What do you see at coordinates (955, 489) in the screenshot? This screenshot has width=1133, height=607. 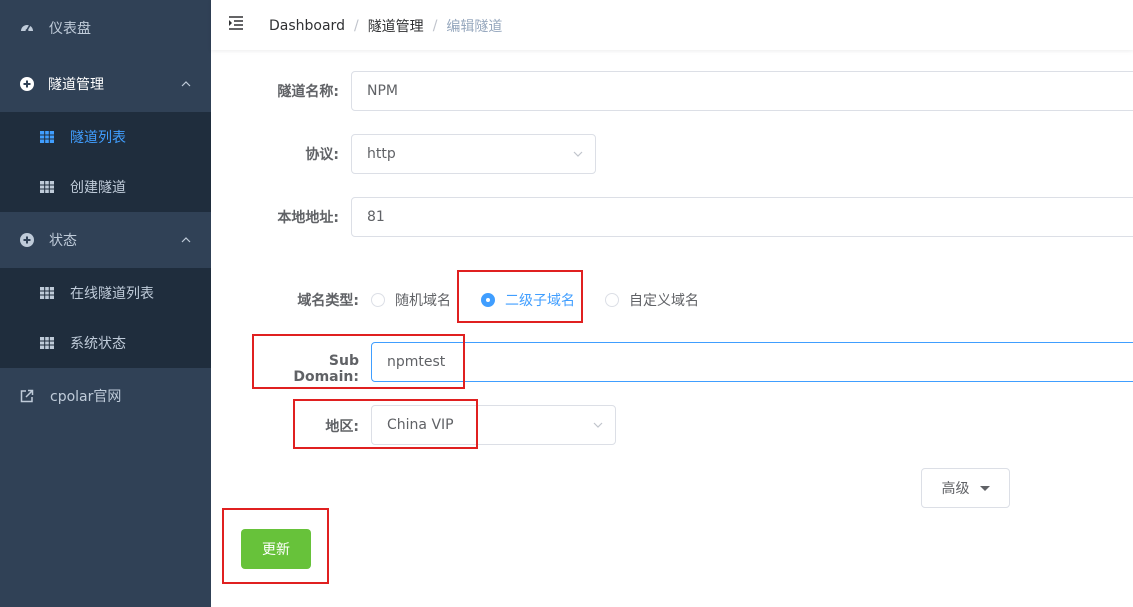 I see `advanced-label: 高级` at bounding box center [955, 489].